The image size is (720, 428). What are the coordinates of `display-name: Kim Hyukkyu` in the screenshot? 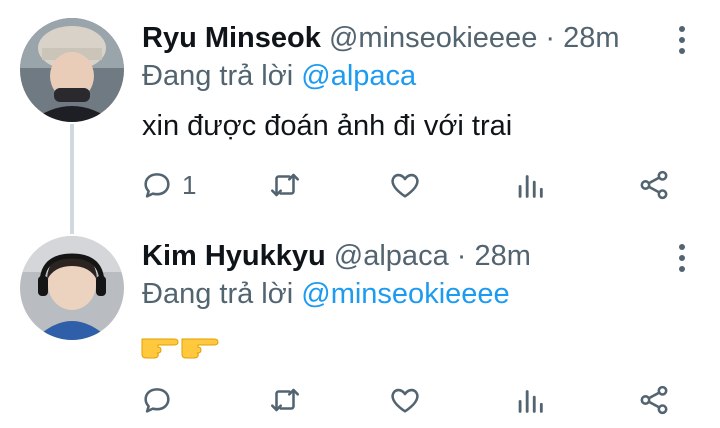 It's located at (234, 256).